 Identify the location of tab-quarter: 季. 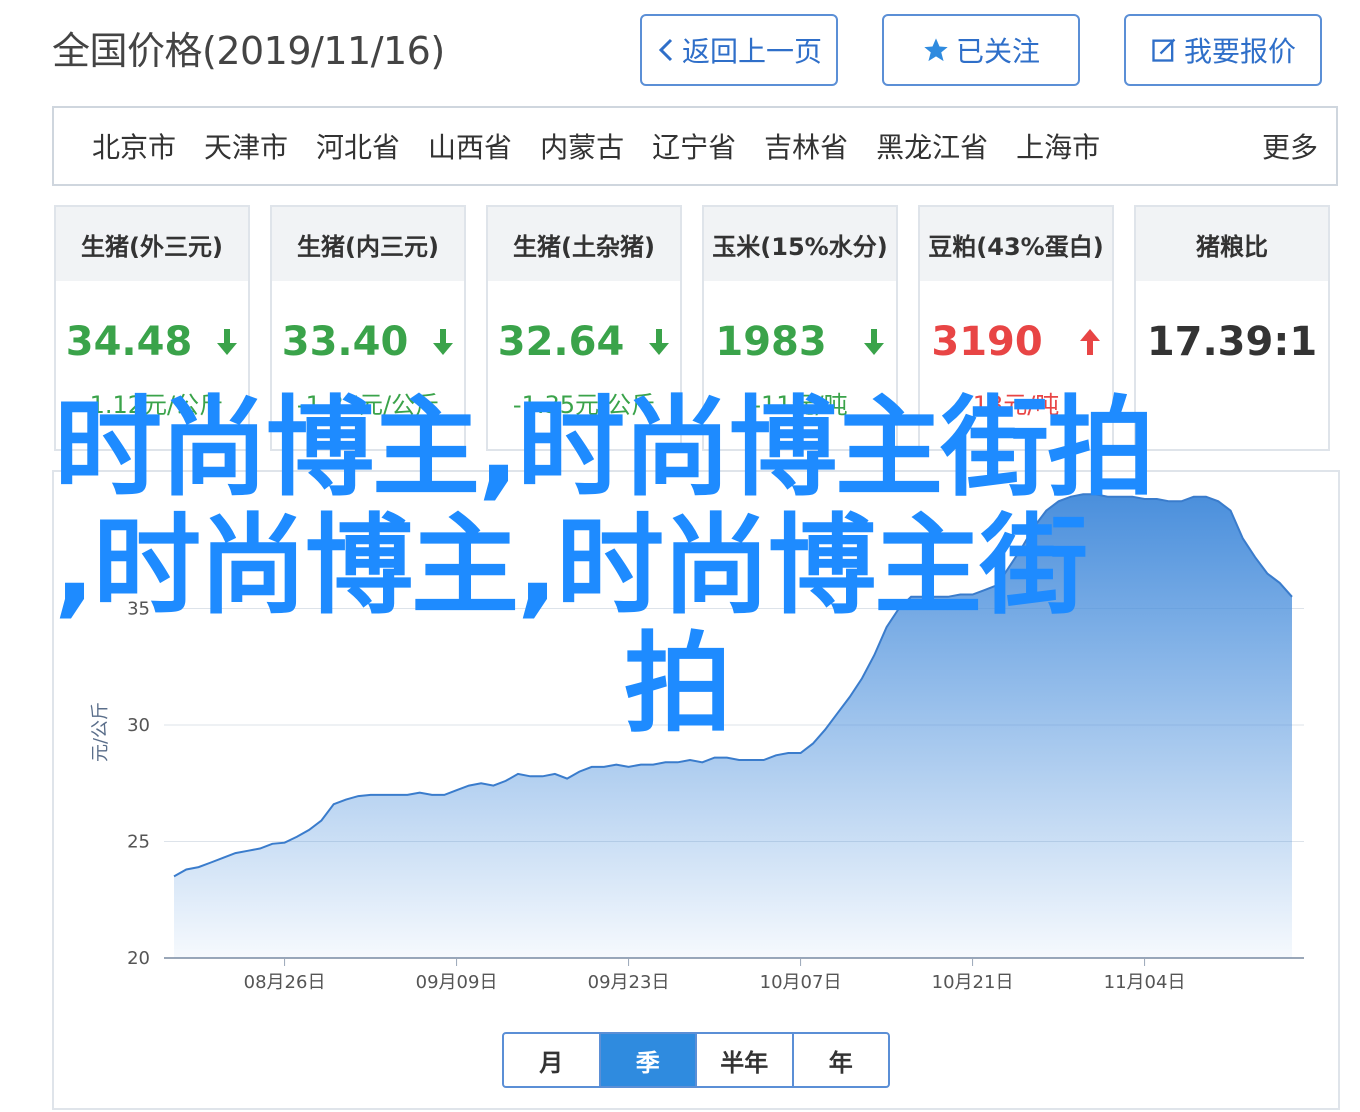
(648, 1060).